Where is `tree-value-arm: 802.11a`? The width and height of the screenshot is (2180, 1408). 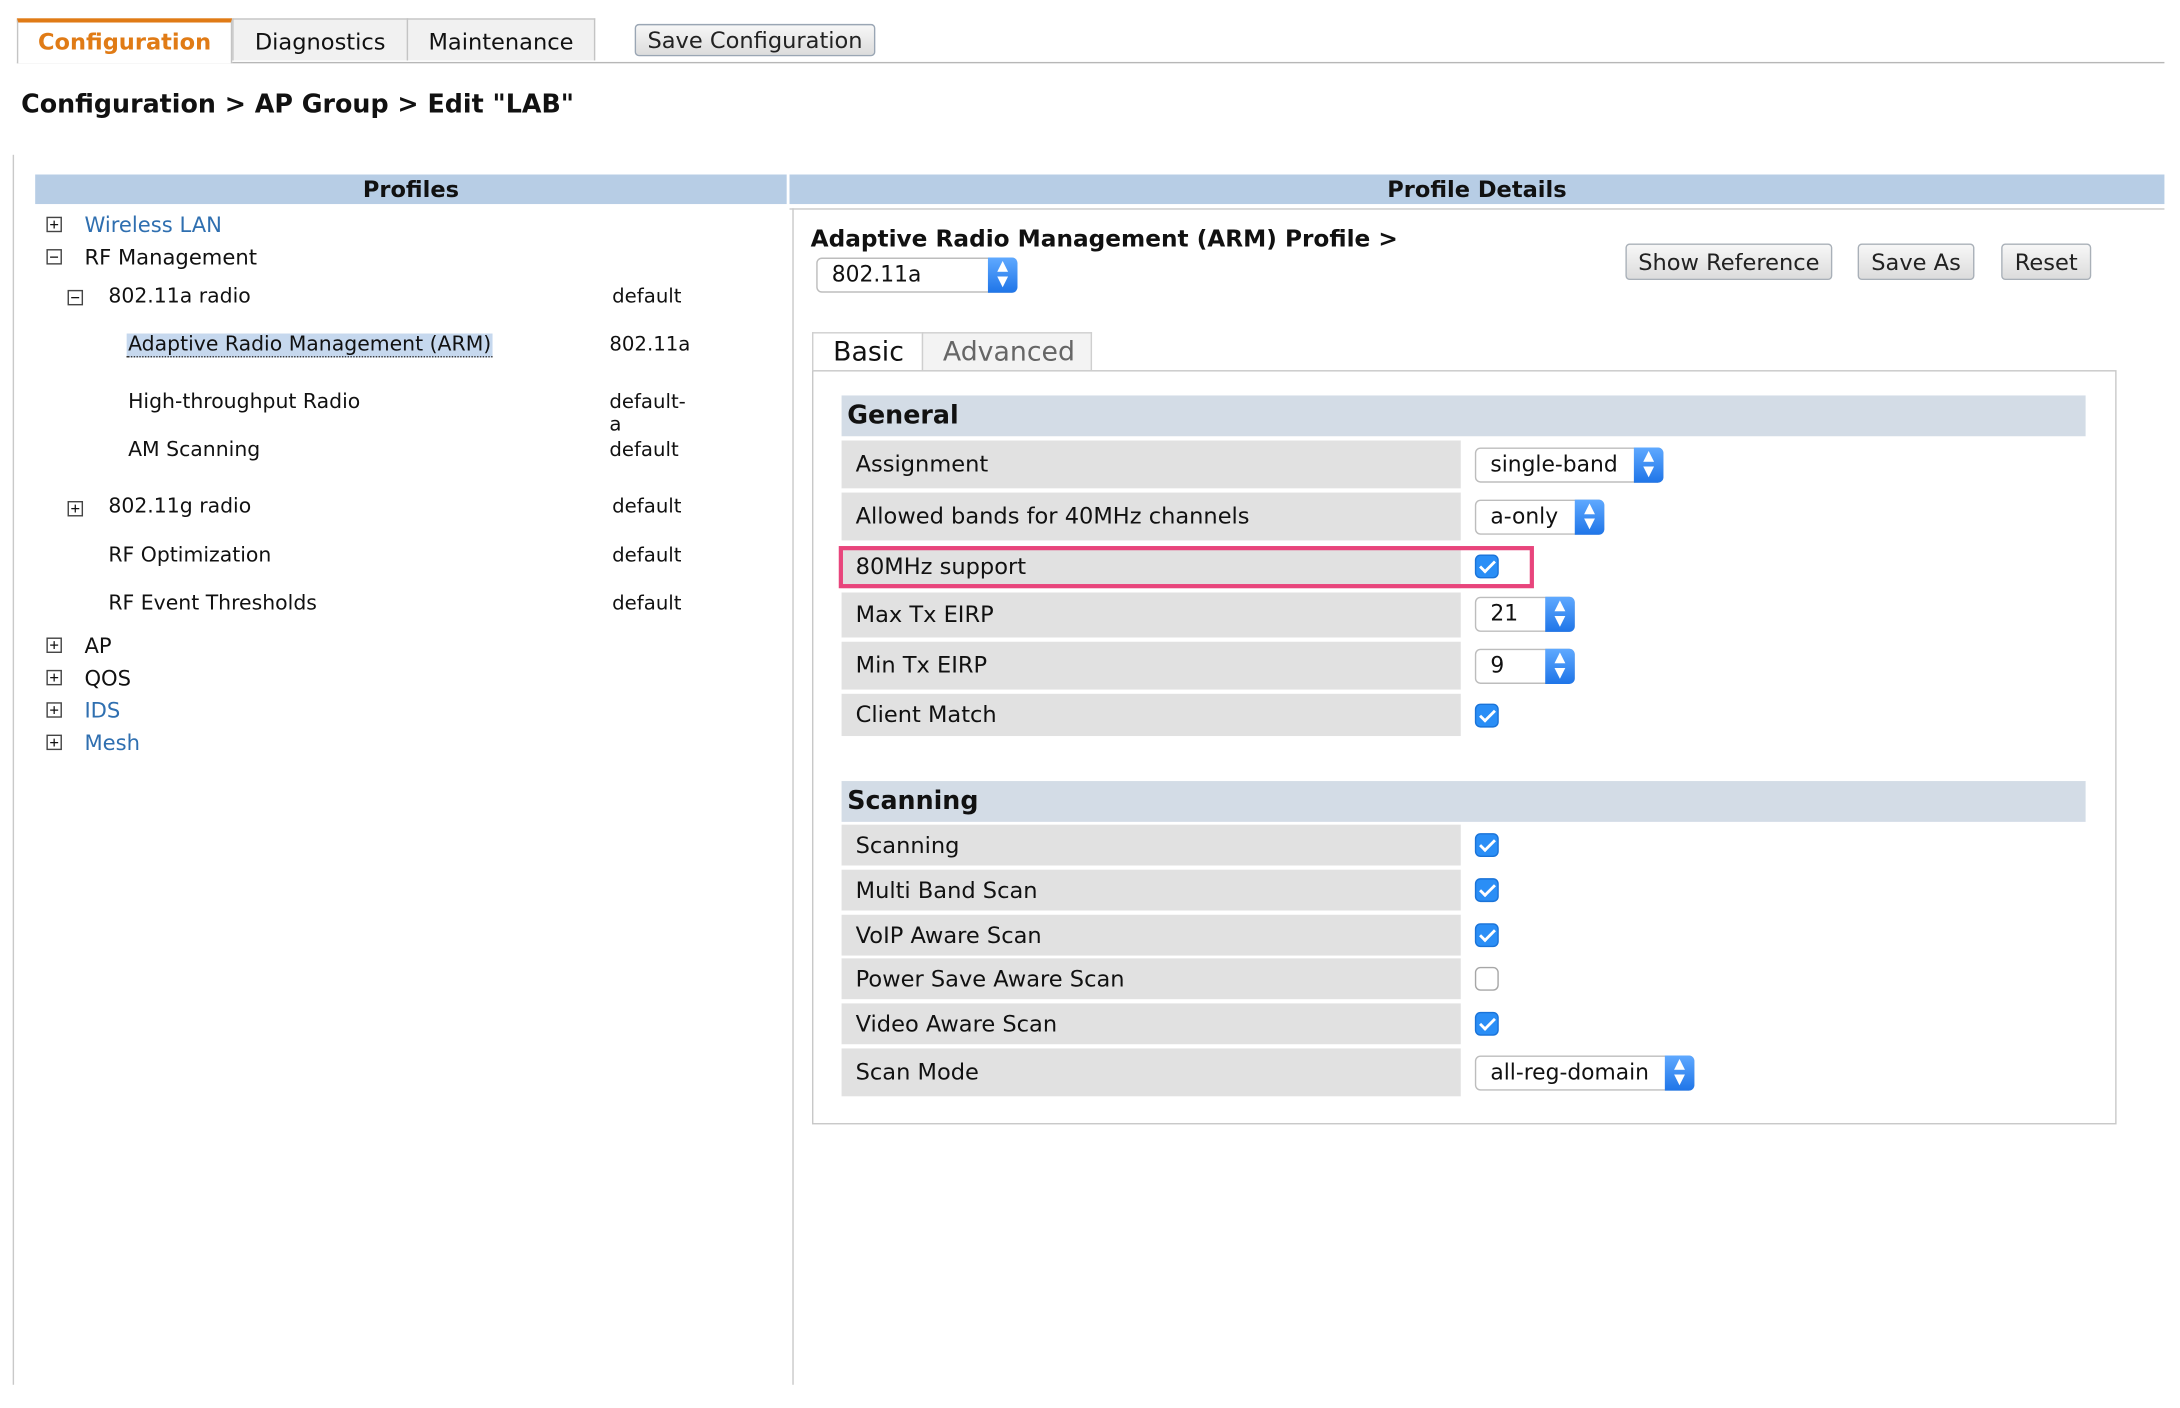 tree-value-arm: 802.11a is located at coordinates (650, 345).